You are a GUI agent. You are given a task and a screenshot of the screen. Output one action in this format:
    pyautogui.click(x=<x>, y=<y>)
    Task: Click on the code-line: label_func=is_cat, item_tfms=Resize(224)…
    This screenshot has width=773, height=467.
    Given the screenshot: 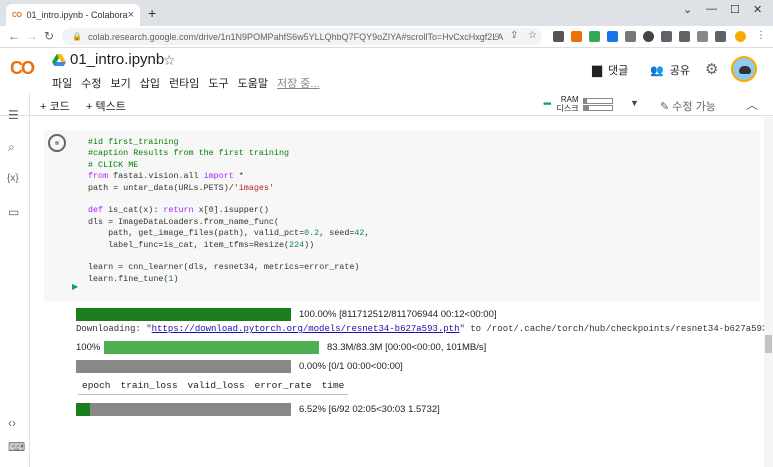 What is the action you would take?
    pyautogui.click(x=201, y=244)
    